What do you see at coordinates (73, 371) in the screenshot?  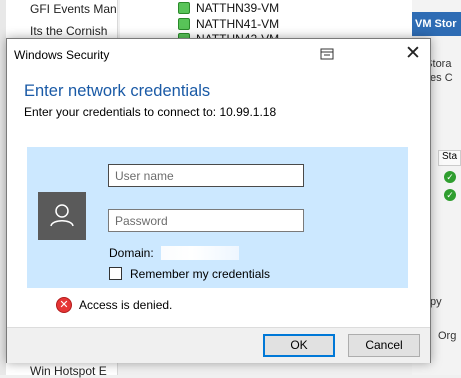 I see `left-list-item: Win Hotspot E` at bounding box center [73, 371].